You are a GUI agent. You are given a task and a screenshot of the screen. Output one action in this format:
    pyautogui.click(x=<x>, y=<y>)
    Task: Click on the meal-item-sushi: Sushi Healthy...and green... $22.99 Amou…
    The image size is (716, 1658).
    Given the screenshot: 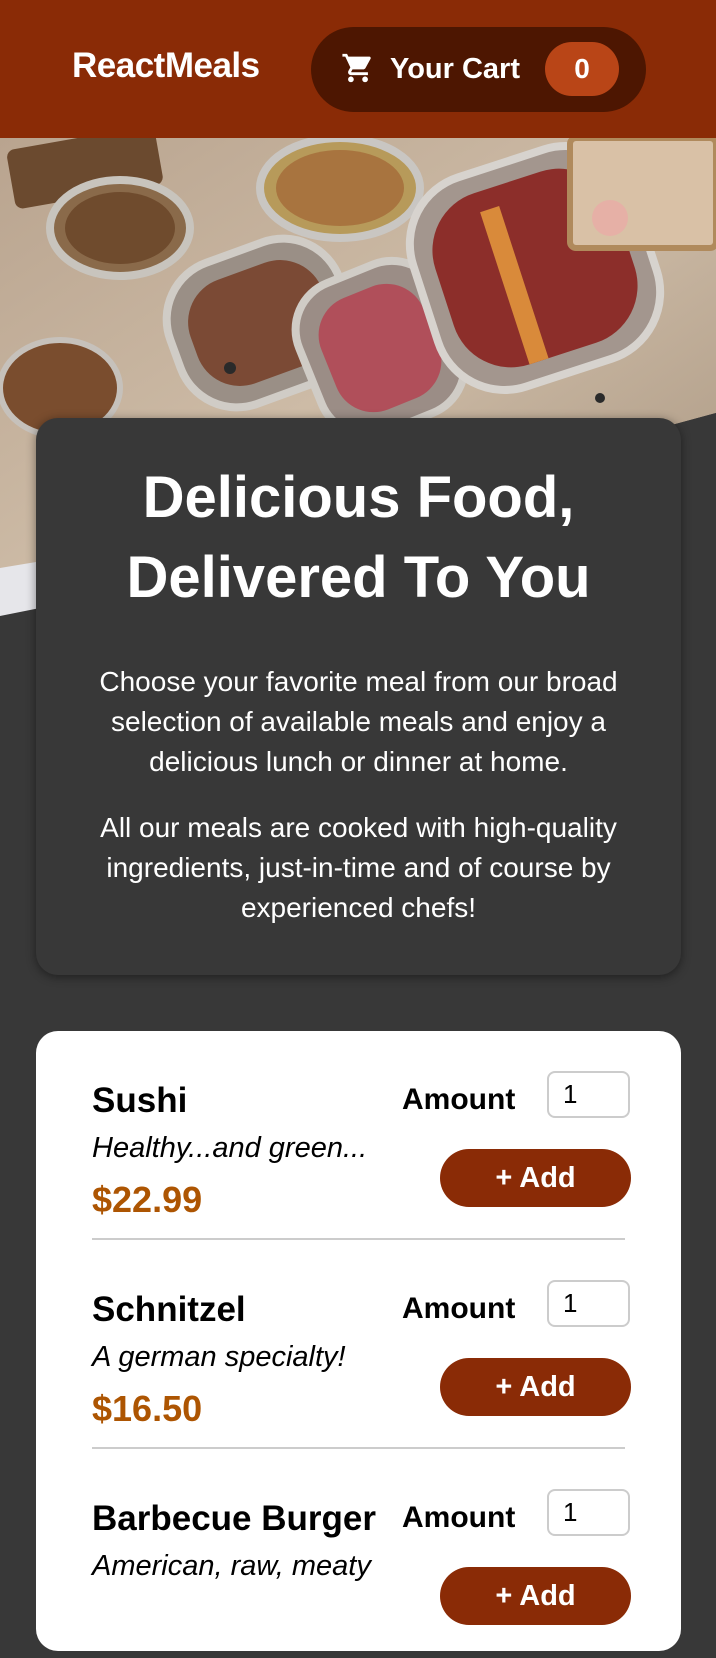 What is the action you would take?
    pyautogui.click(x=361, y=1135)
    